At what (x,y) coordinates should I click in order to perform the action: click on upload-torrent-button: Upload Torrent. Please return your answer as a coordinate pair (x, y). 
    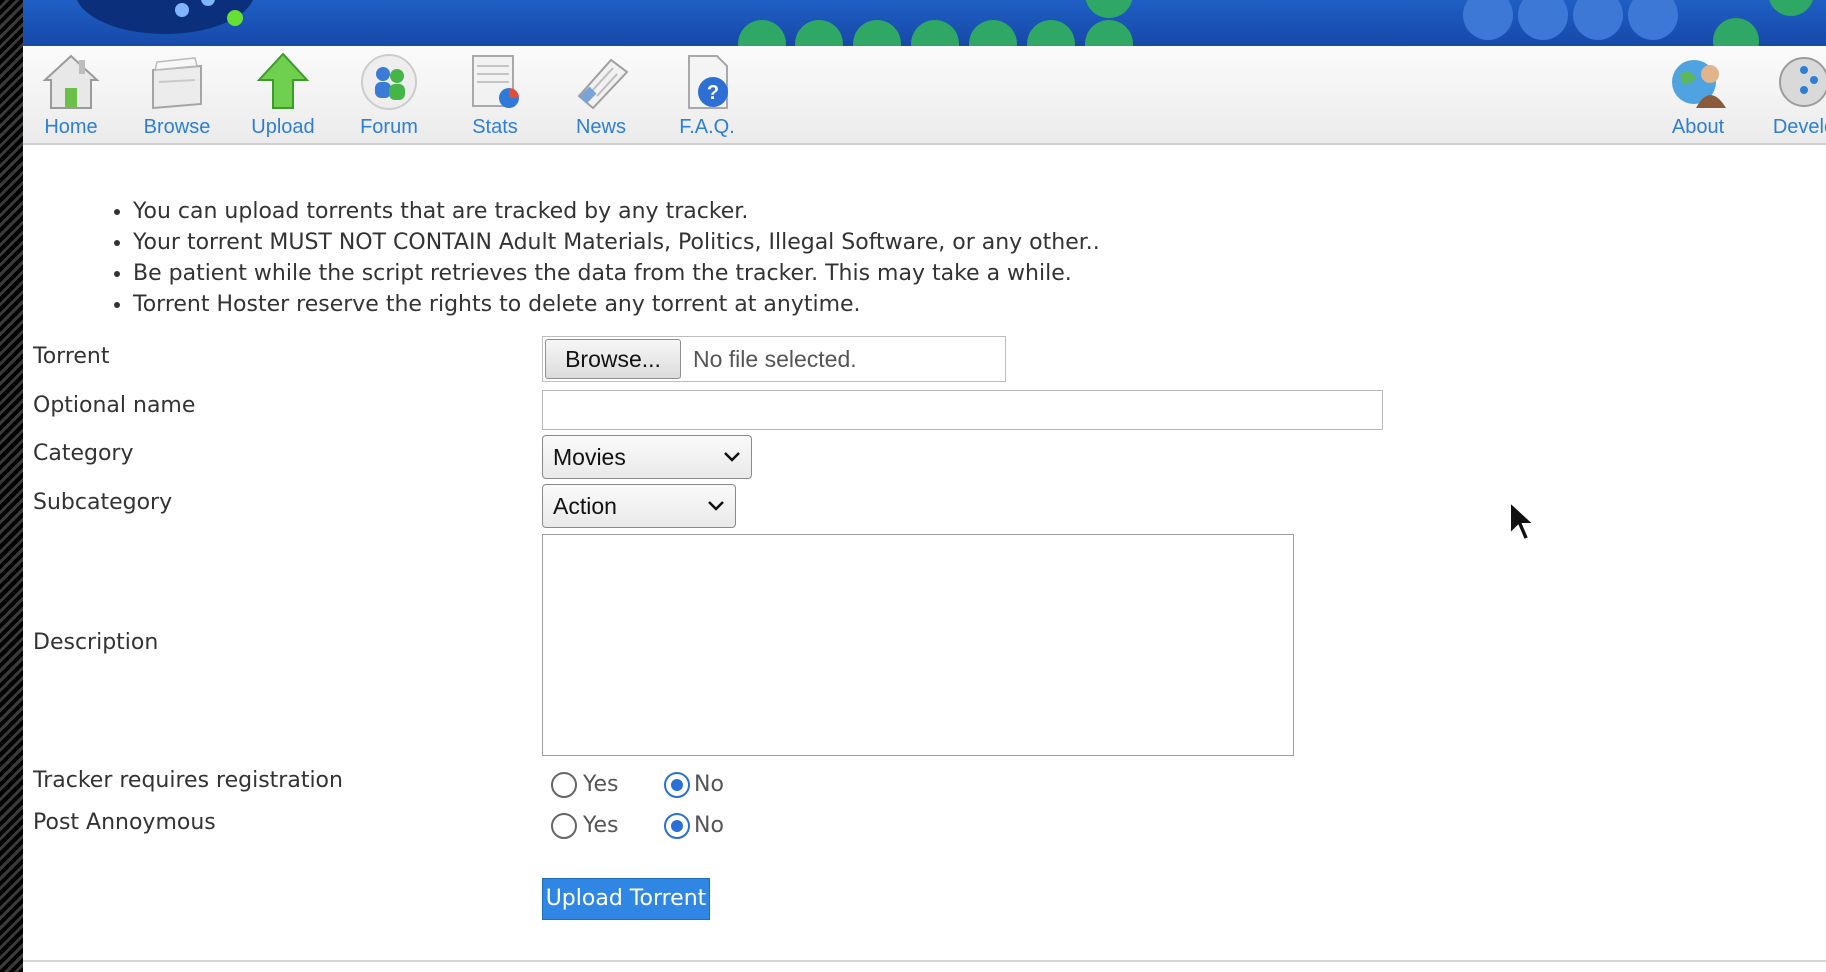
    Looking at the image, I should click on (626, 899).